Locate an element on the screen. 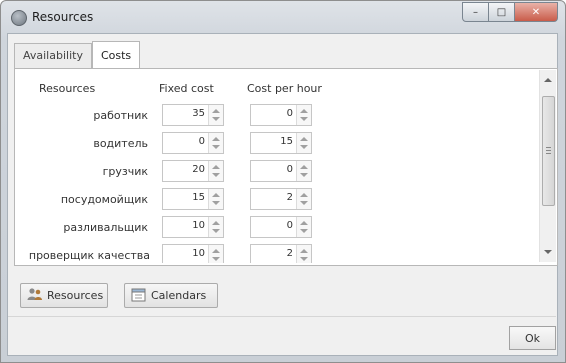 This screenshot has height=363, width=566. vertical-scrollbar is located at coordinates (547, 166).